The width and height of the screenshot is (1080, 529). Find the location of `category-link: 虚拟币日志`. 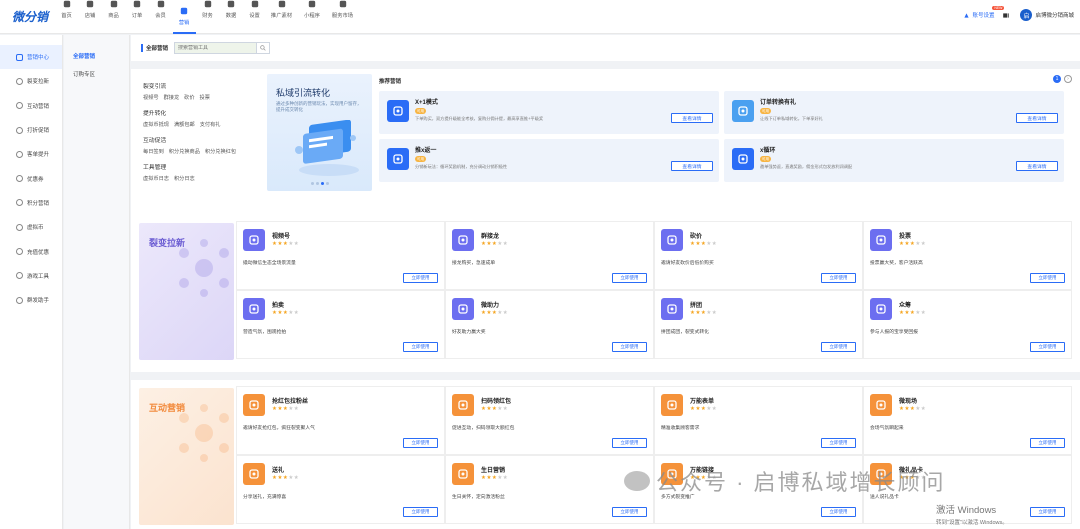

category-link: 虚拟币日志 is located at coordinates (156, 178).